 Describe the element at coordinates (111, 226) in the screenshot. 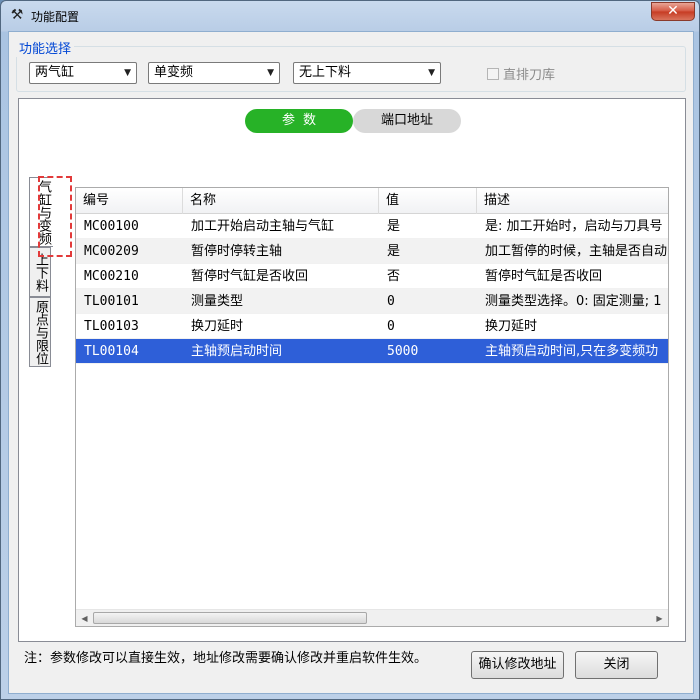

I see `cell-id: MC00100` at that location.